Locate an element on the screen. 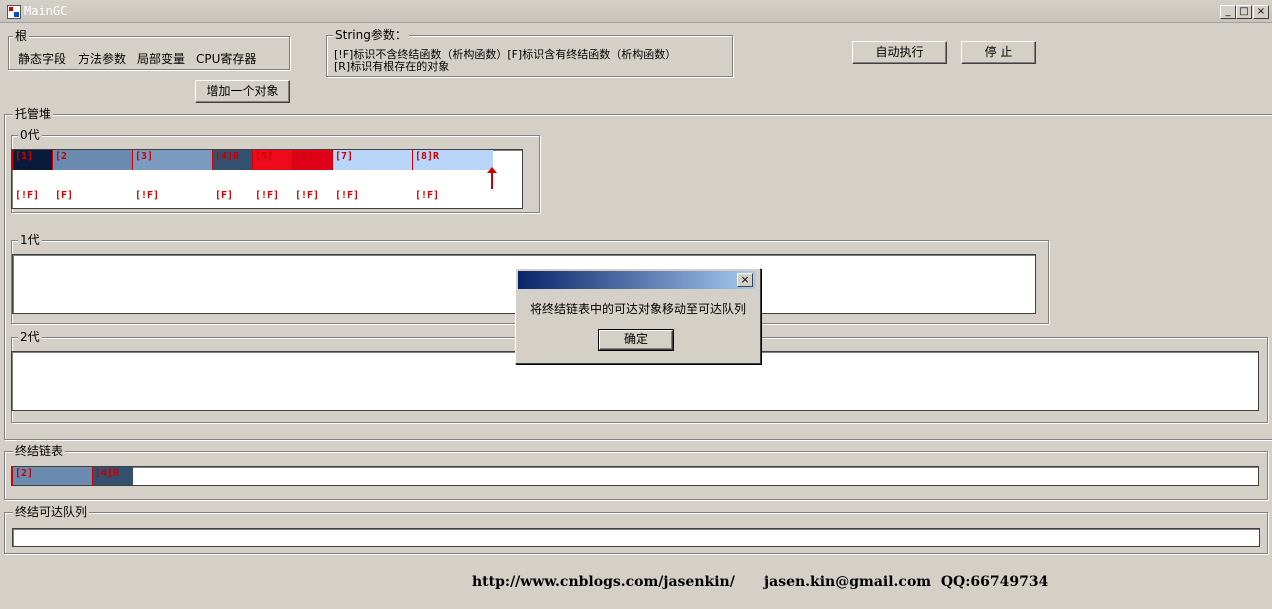 This screenshot has height=609, width=1272. gen0-object-1-tag: [!F] is located at coordinates (27, 195).